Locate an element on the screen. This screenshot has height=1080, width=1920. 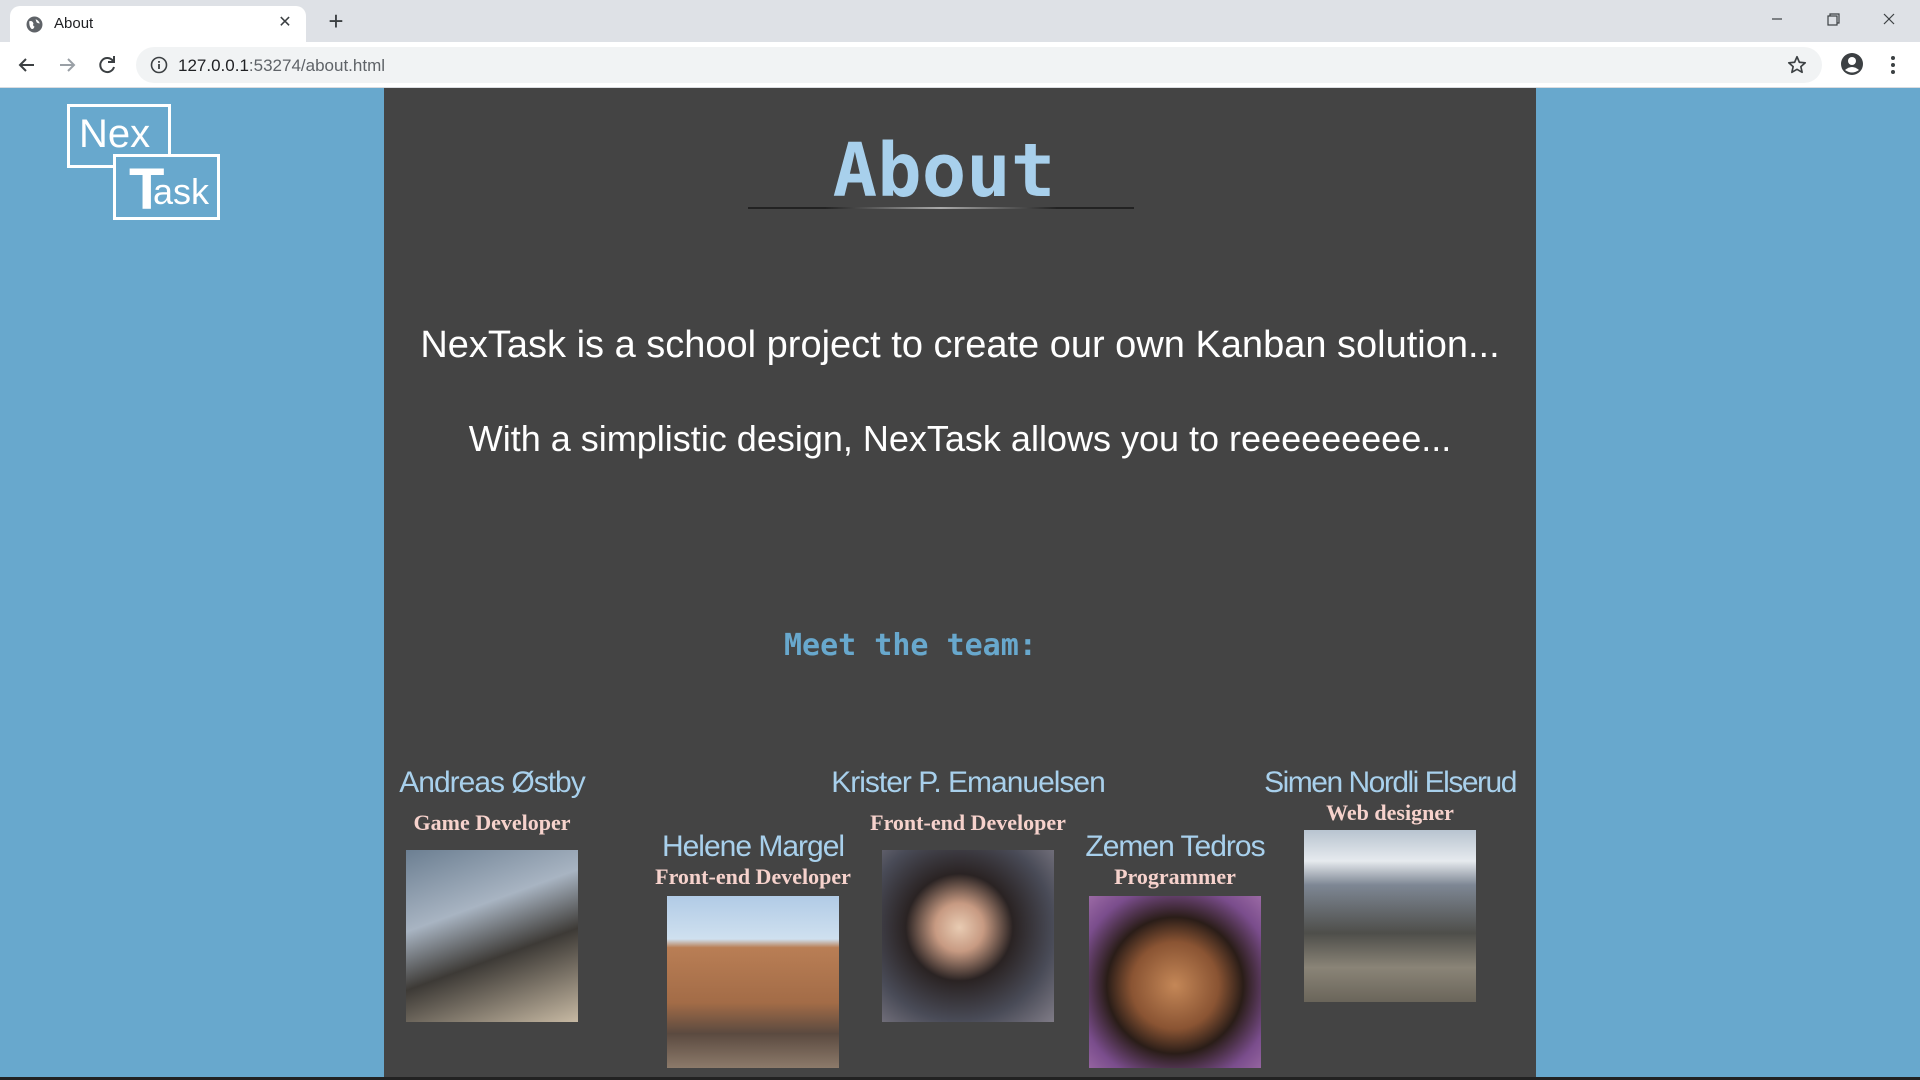
team-member-card: Simen Nordli Elserud Web designer is located at coordinates (1390, 884).